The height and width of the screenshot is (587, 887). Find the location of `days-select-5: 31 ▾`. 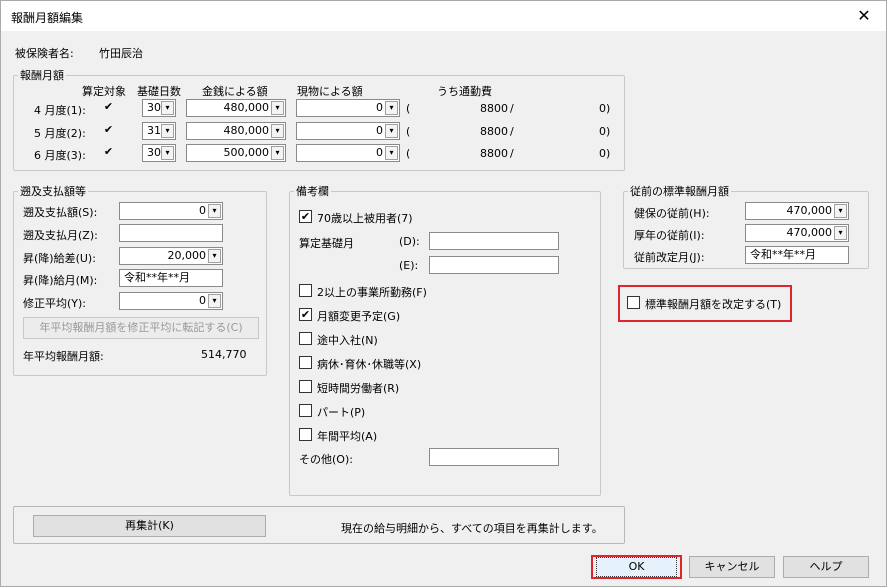

days-select-5: 31 ▾ is located at coordinates (159, 131).